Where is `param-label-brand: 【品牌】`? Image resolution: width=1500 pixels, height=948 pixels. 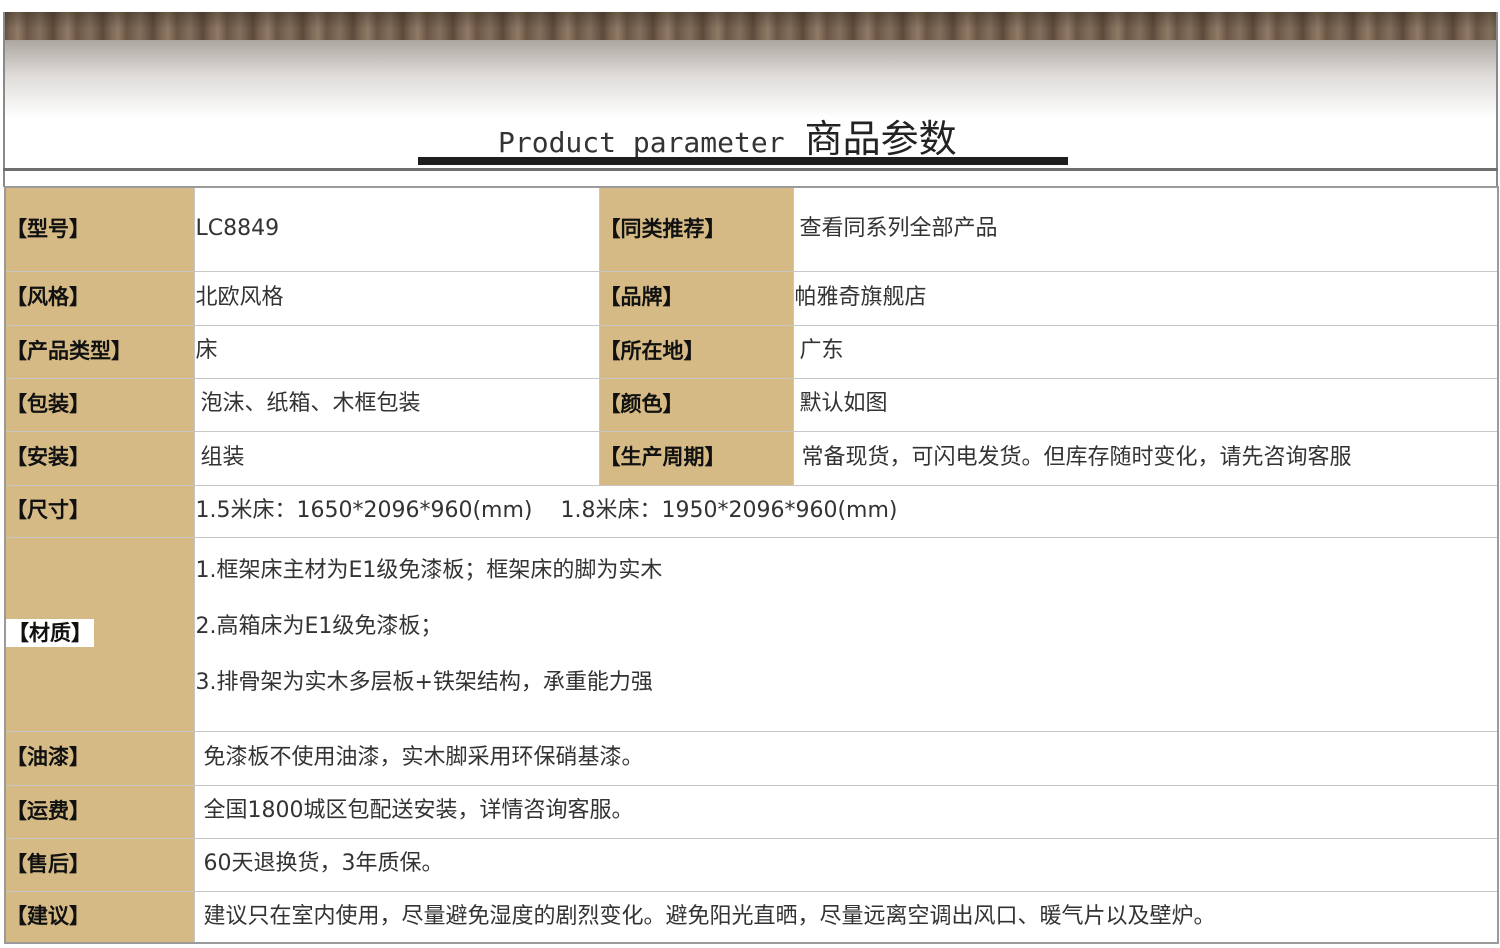 param-label-brand: 【品牌】 is located at coordinates (696, 298).